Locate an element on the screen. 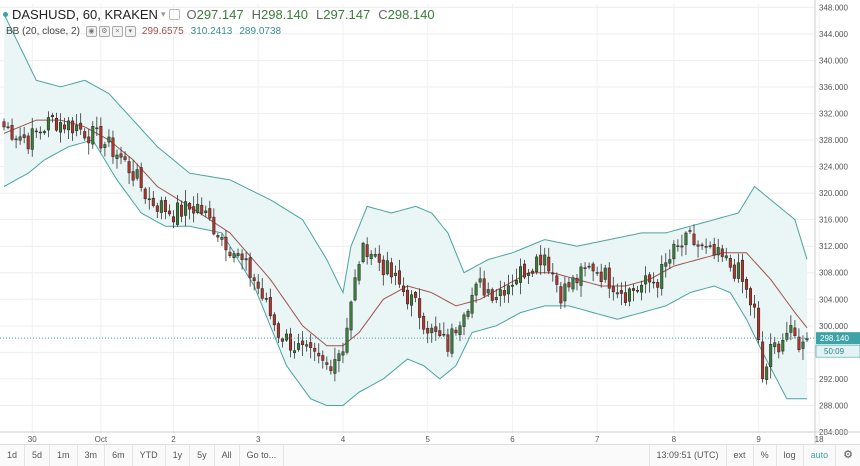 The height and width of the screenshot is (466, 860). timeframe-5y: 5y is located at coordinates (202, 455).